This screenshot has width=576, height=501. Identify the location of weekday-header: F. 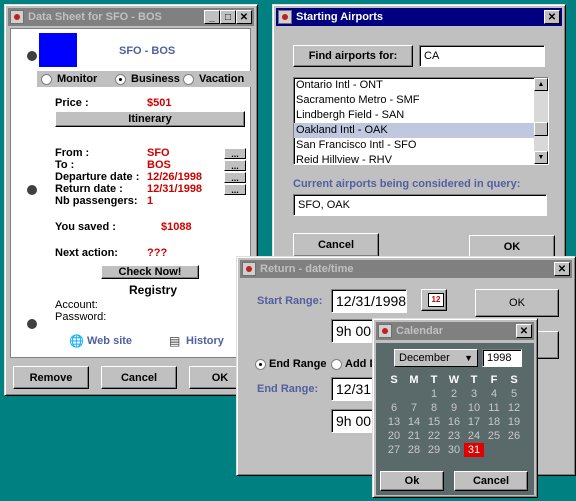
(494, 380).